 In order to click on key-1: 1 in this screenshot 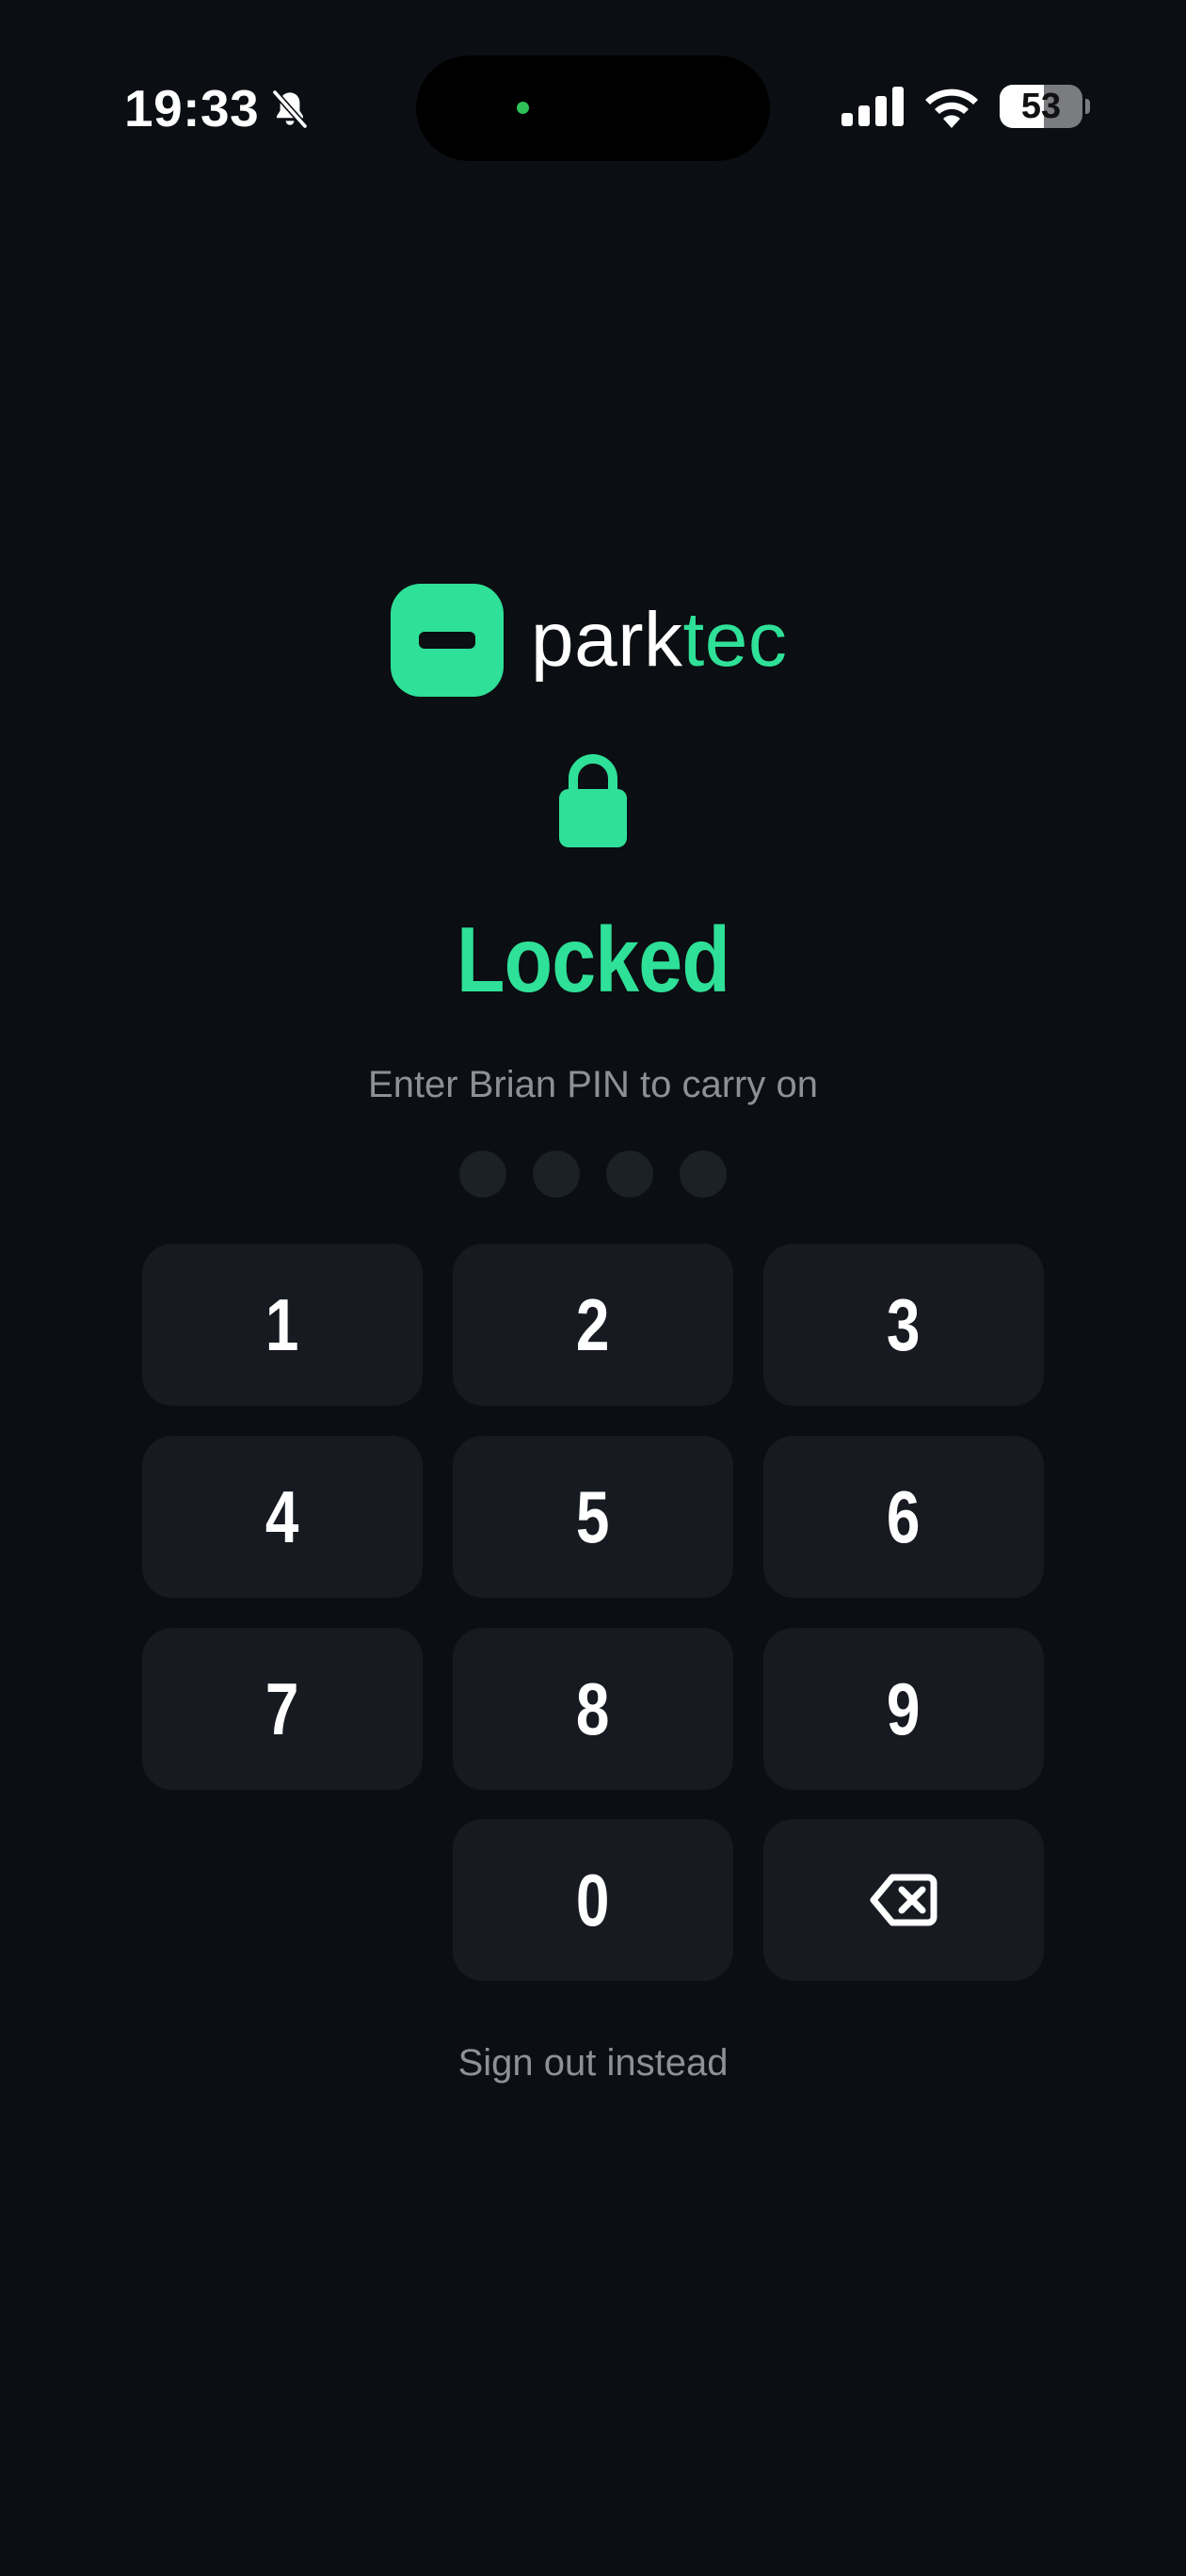, I will do `click(282, 1325)`.